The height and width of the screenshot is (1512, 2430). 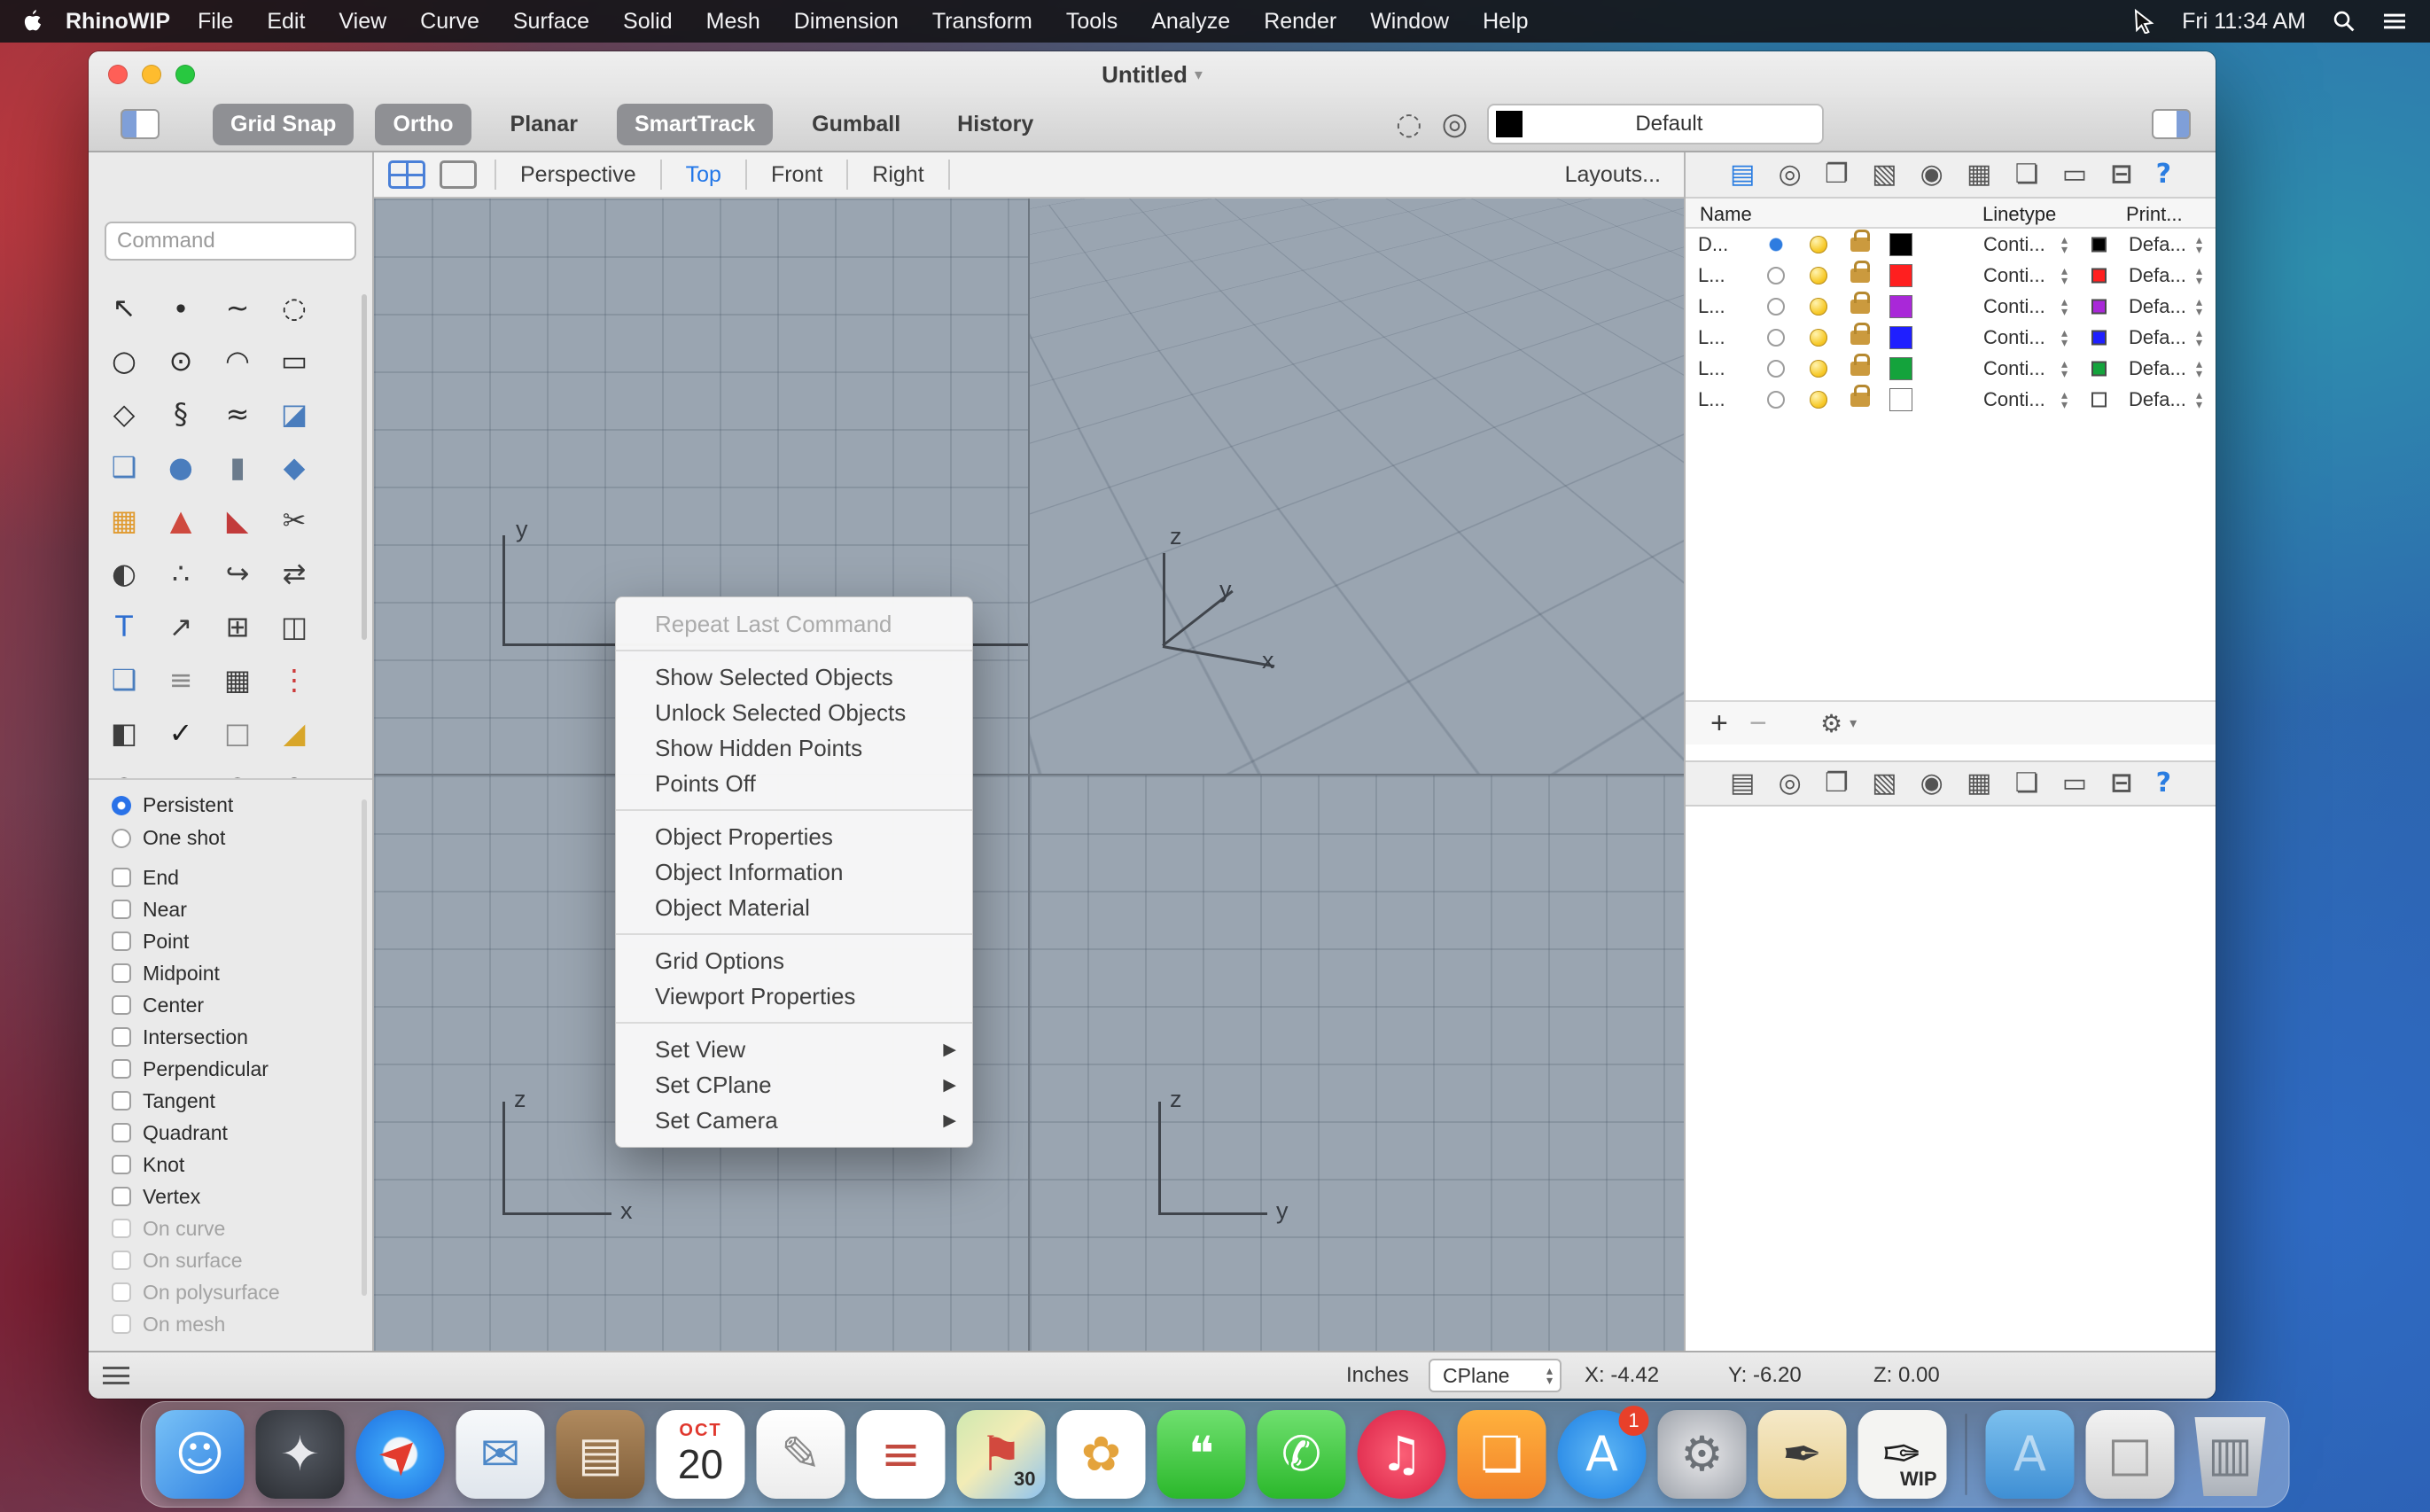 What do you see at coordinates (365, 1047) in the screenshot?
I see `osnap-scrollbar` at bounding box center [365, 1047].